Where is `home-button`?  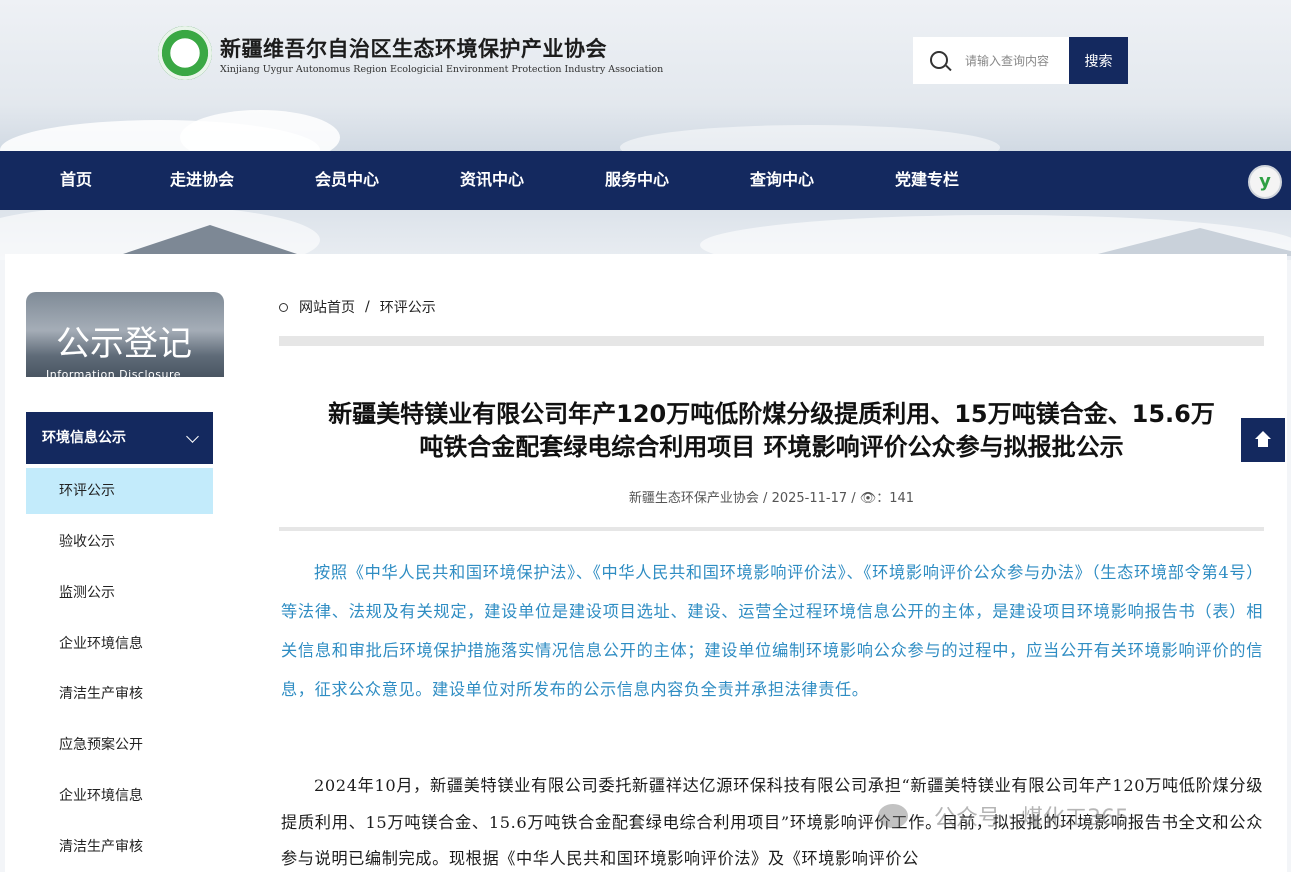 home-button is located at coordinates (1263, 440).